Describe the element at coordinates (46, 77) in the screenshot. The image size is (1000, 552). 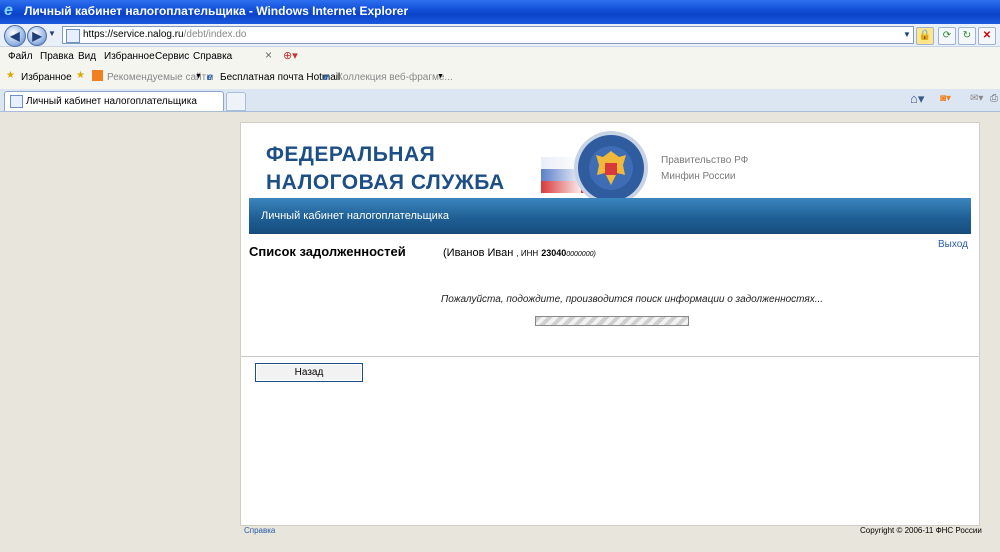
I see `favorites-button: Избранное` at that location.